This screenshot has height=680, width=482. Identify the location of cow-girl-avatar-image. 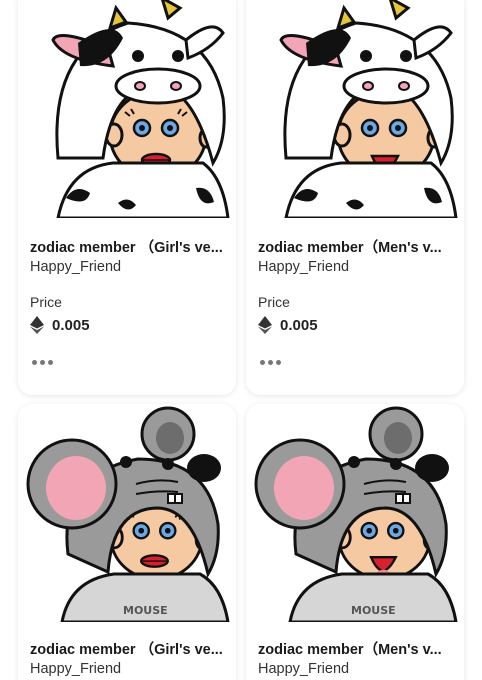
(127, 109).